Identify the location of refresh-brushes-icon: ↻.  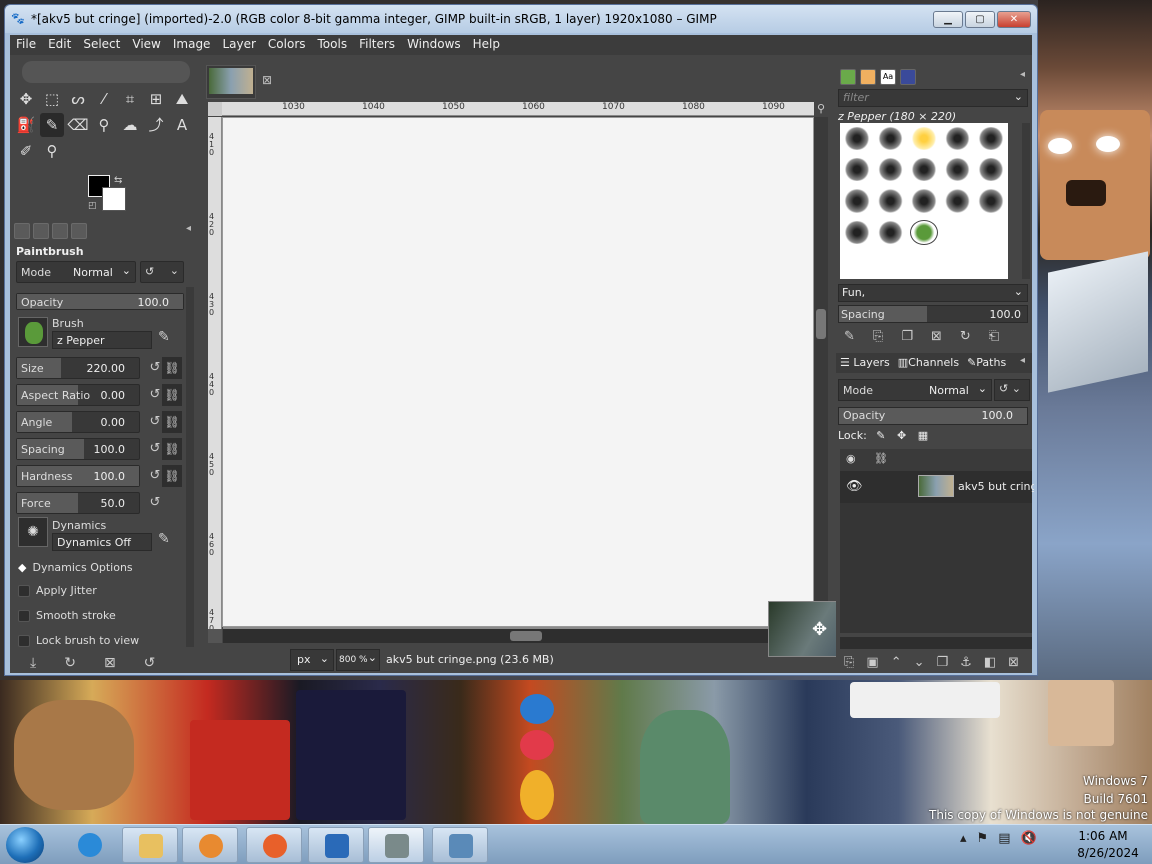
(965, 336).